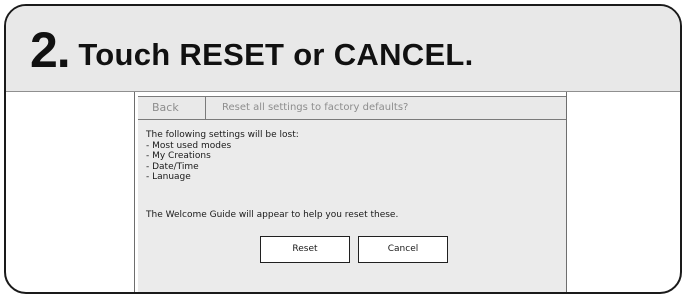 This screenshot has width=688, height=294. I want to click on warning-intro: The following settings will be lost:, so click(222, 135).